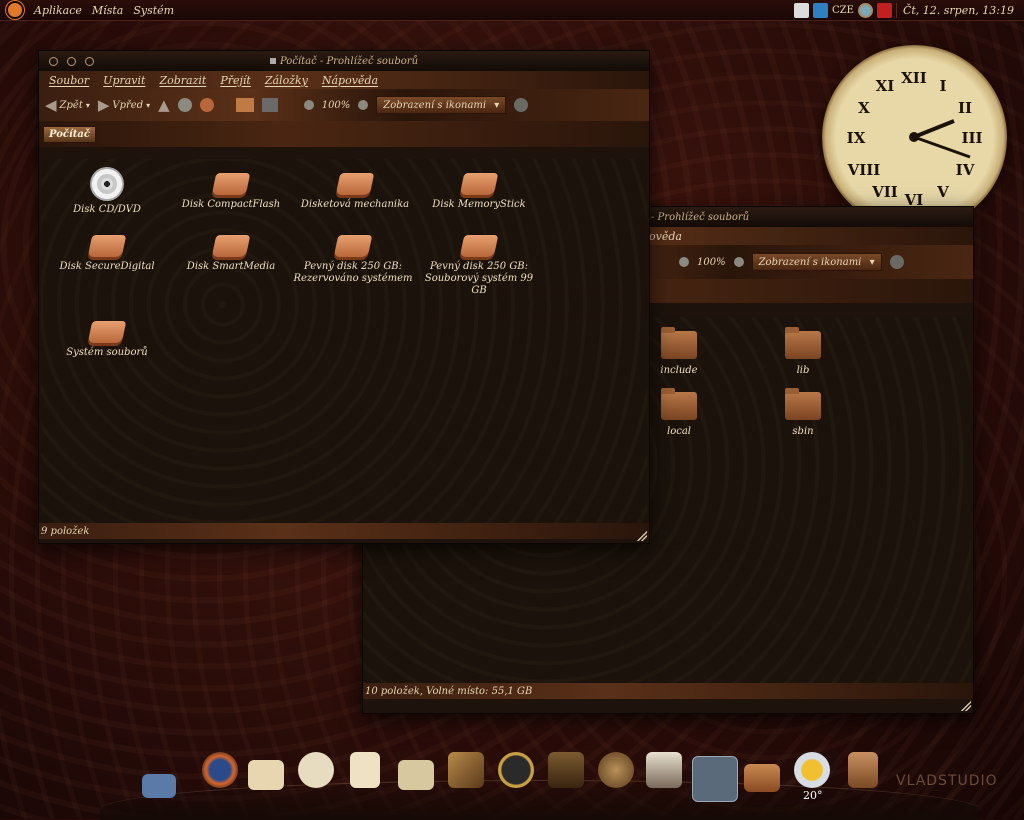 This screenshot has width=1024, height=820. Describe the element at coordinates (87, 10) in the screenshot. I see `top-panel-menus: Aplikace Místa Systém` at that location.